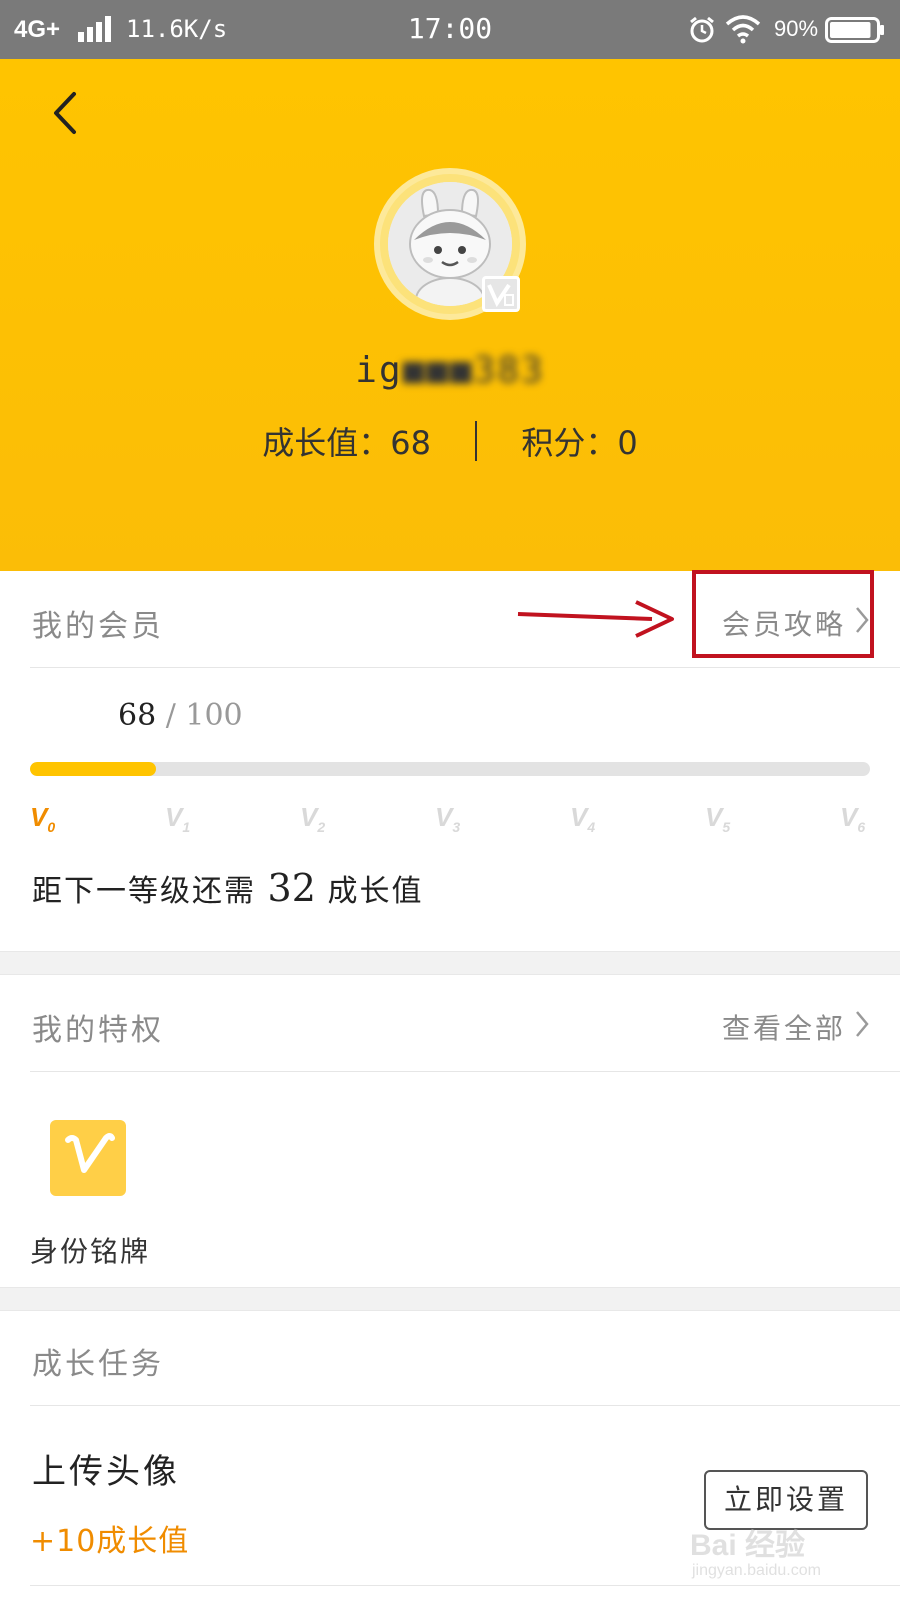 The height and width of the screenshot is (1600, 900). Describe the element at coordinates (450, 440) in the screenshot. I see `user-stats: 成长值：68 积分：0` at that location.